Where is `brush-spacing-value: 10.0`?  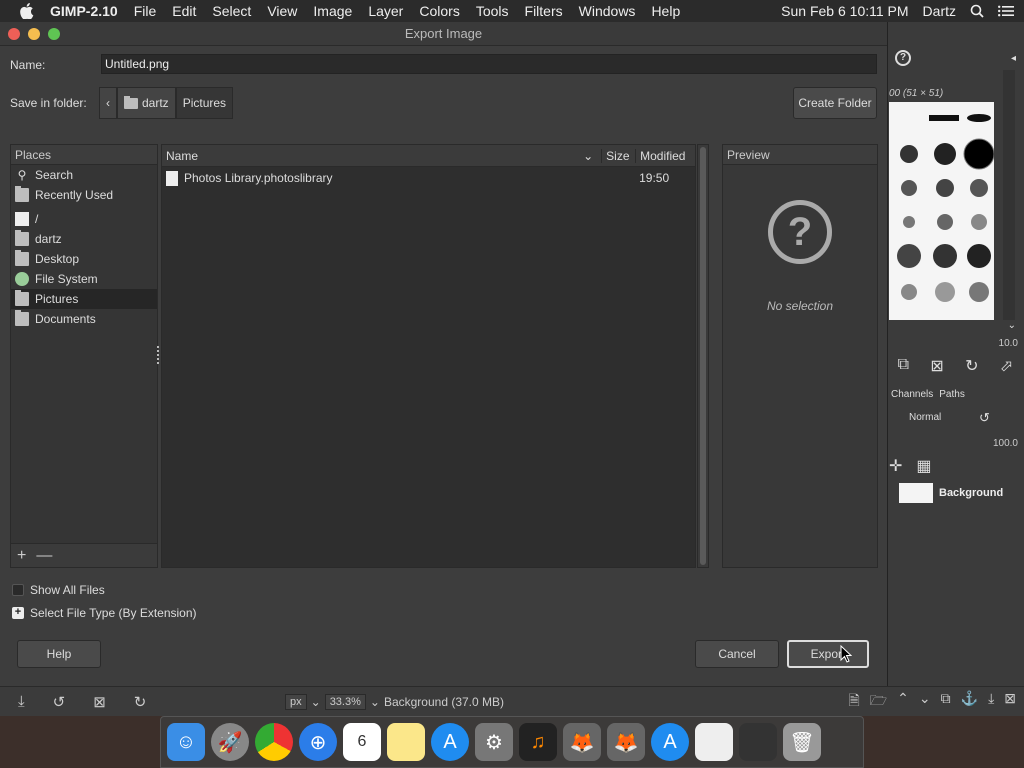 brush-spacing-value: 10.0 is located at coordinates (1008, 343).